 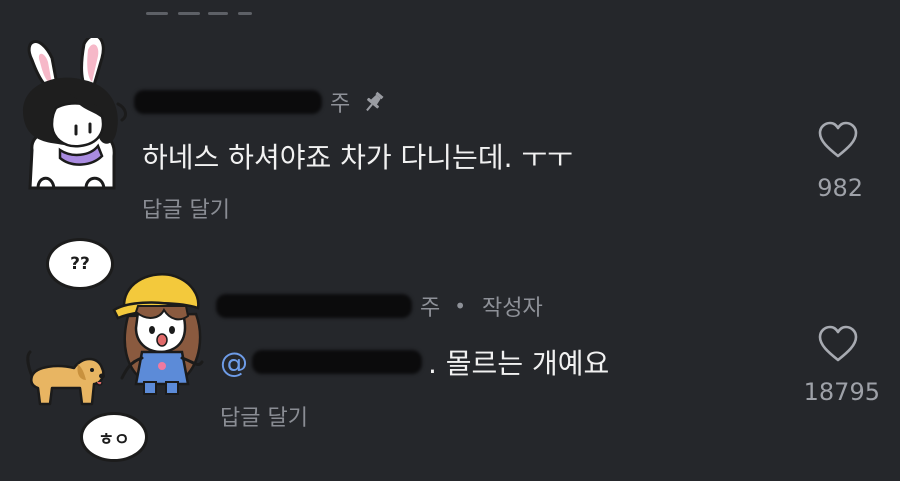 What do you see at coordinates (375, 101) in the screenshot?
I see `pin-icon` at bounding box center [375, 101].